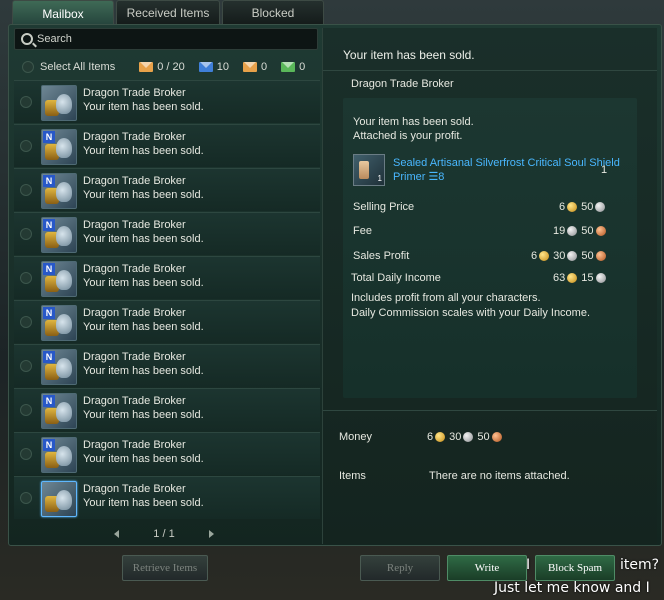 This screenshot has width=664, height=600. Describe the element at coordinates (570, 256) in the screenshot. I see `sales-profit-value: 6 30 50` at that location.